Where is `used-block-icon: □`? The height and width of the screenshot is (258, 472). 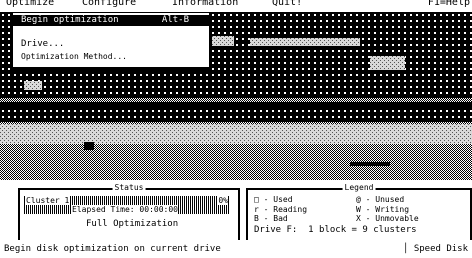 used-block-icon: □ is located at coordinates (256, 199).